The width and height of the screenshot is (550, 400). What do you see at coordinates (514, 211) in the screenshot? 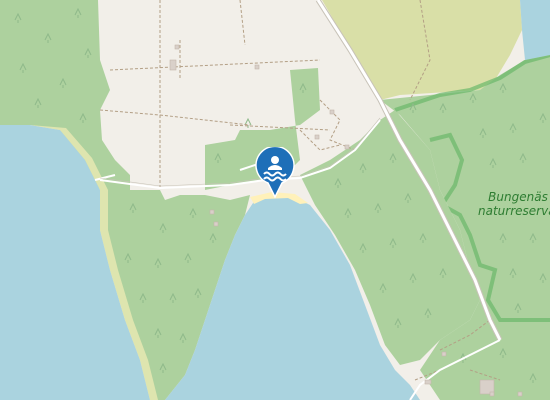
I see `reserve-label-line2: naturreservat` at bounding box center [514, 211].